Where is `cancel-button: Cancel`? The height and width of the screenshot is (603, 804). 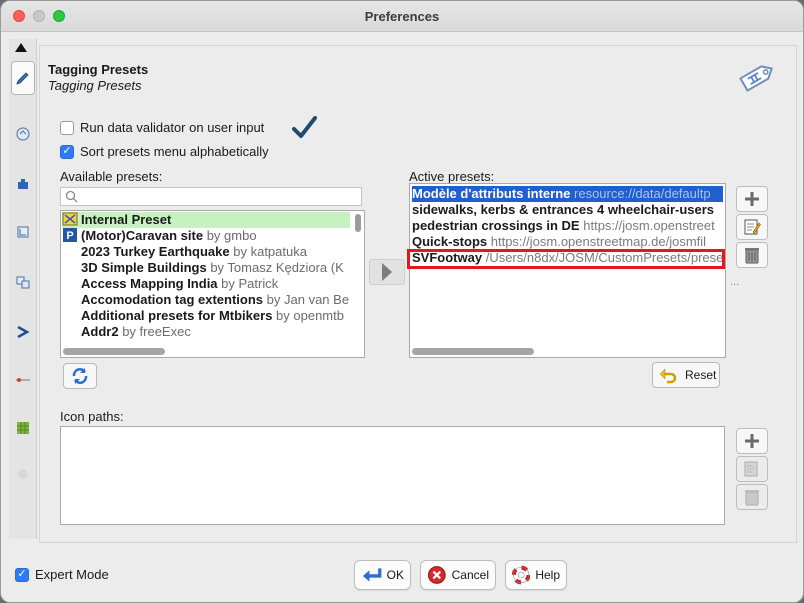 cancel-button: Cancel is located at coordinates (458, 575).